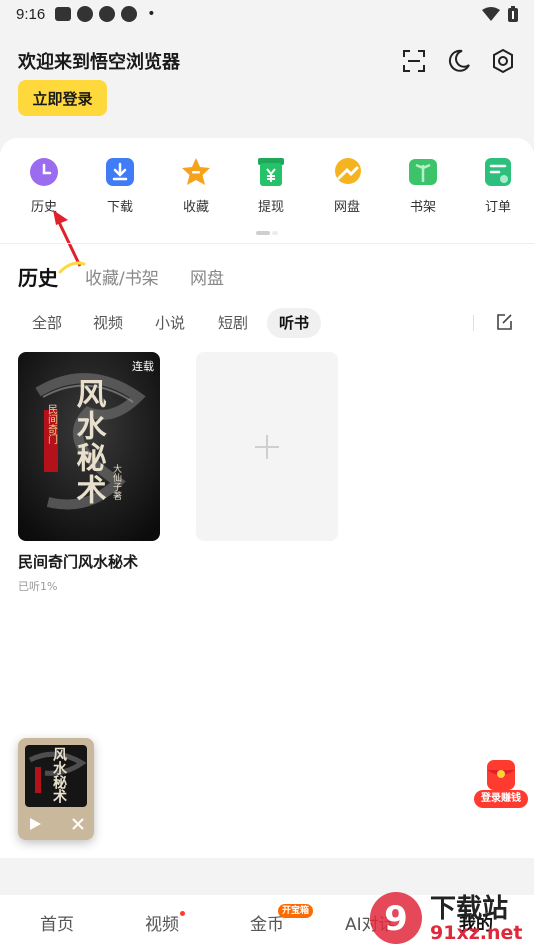 The width and height of the screenshot is (534, 950). I want to click on serializing-badge: 连载, so click(143, 366).